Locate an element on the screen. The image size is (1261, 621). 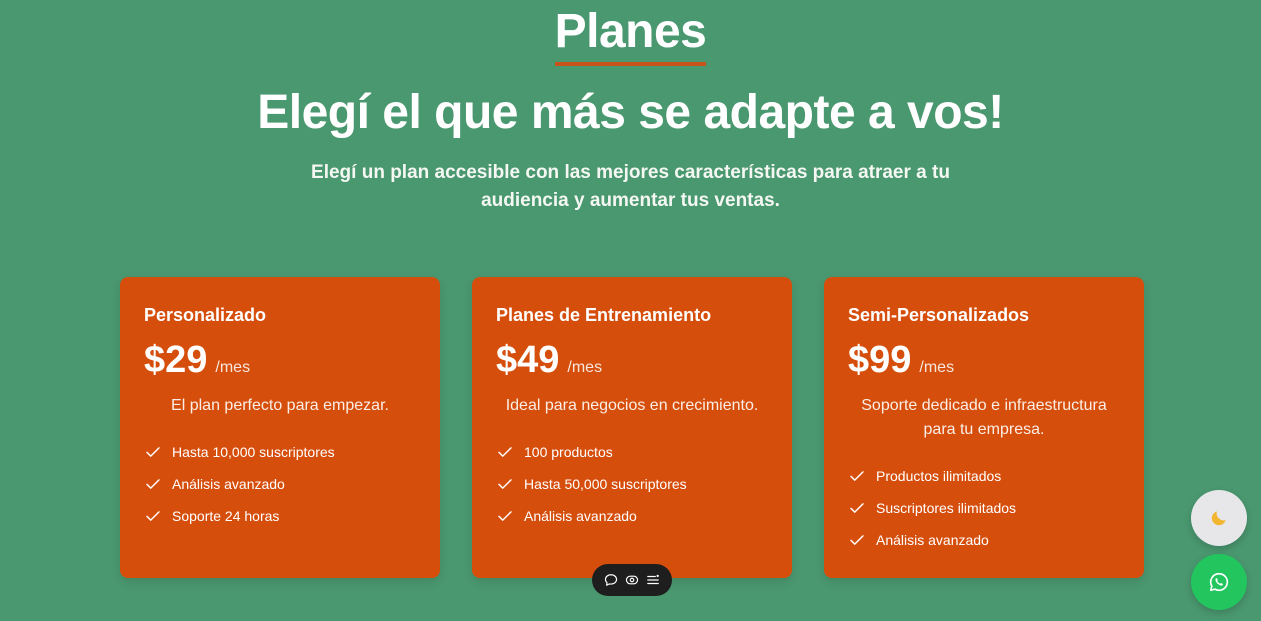
page-title: Planes is located at coordinates (630, 35).